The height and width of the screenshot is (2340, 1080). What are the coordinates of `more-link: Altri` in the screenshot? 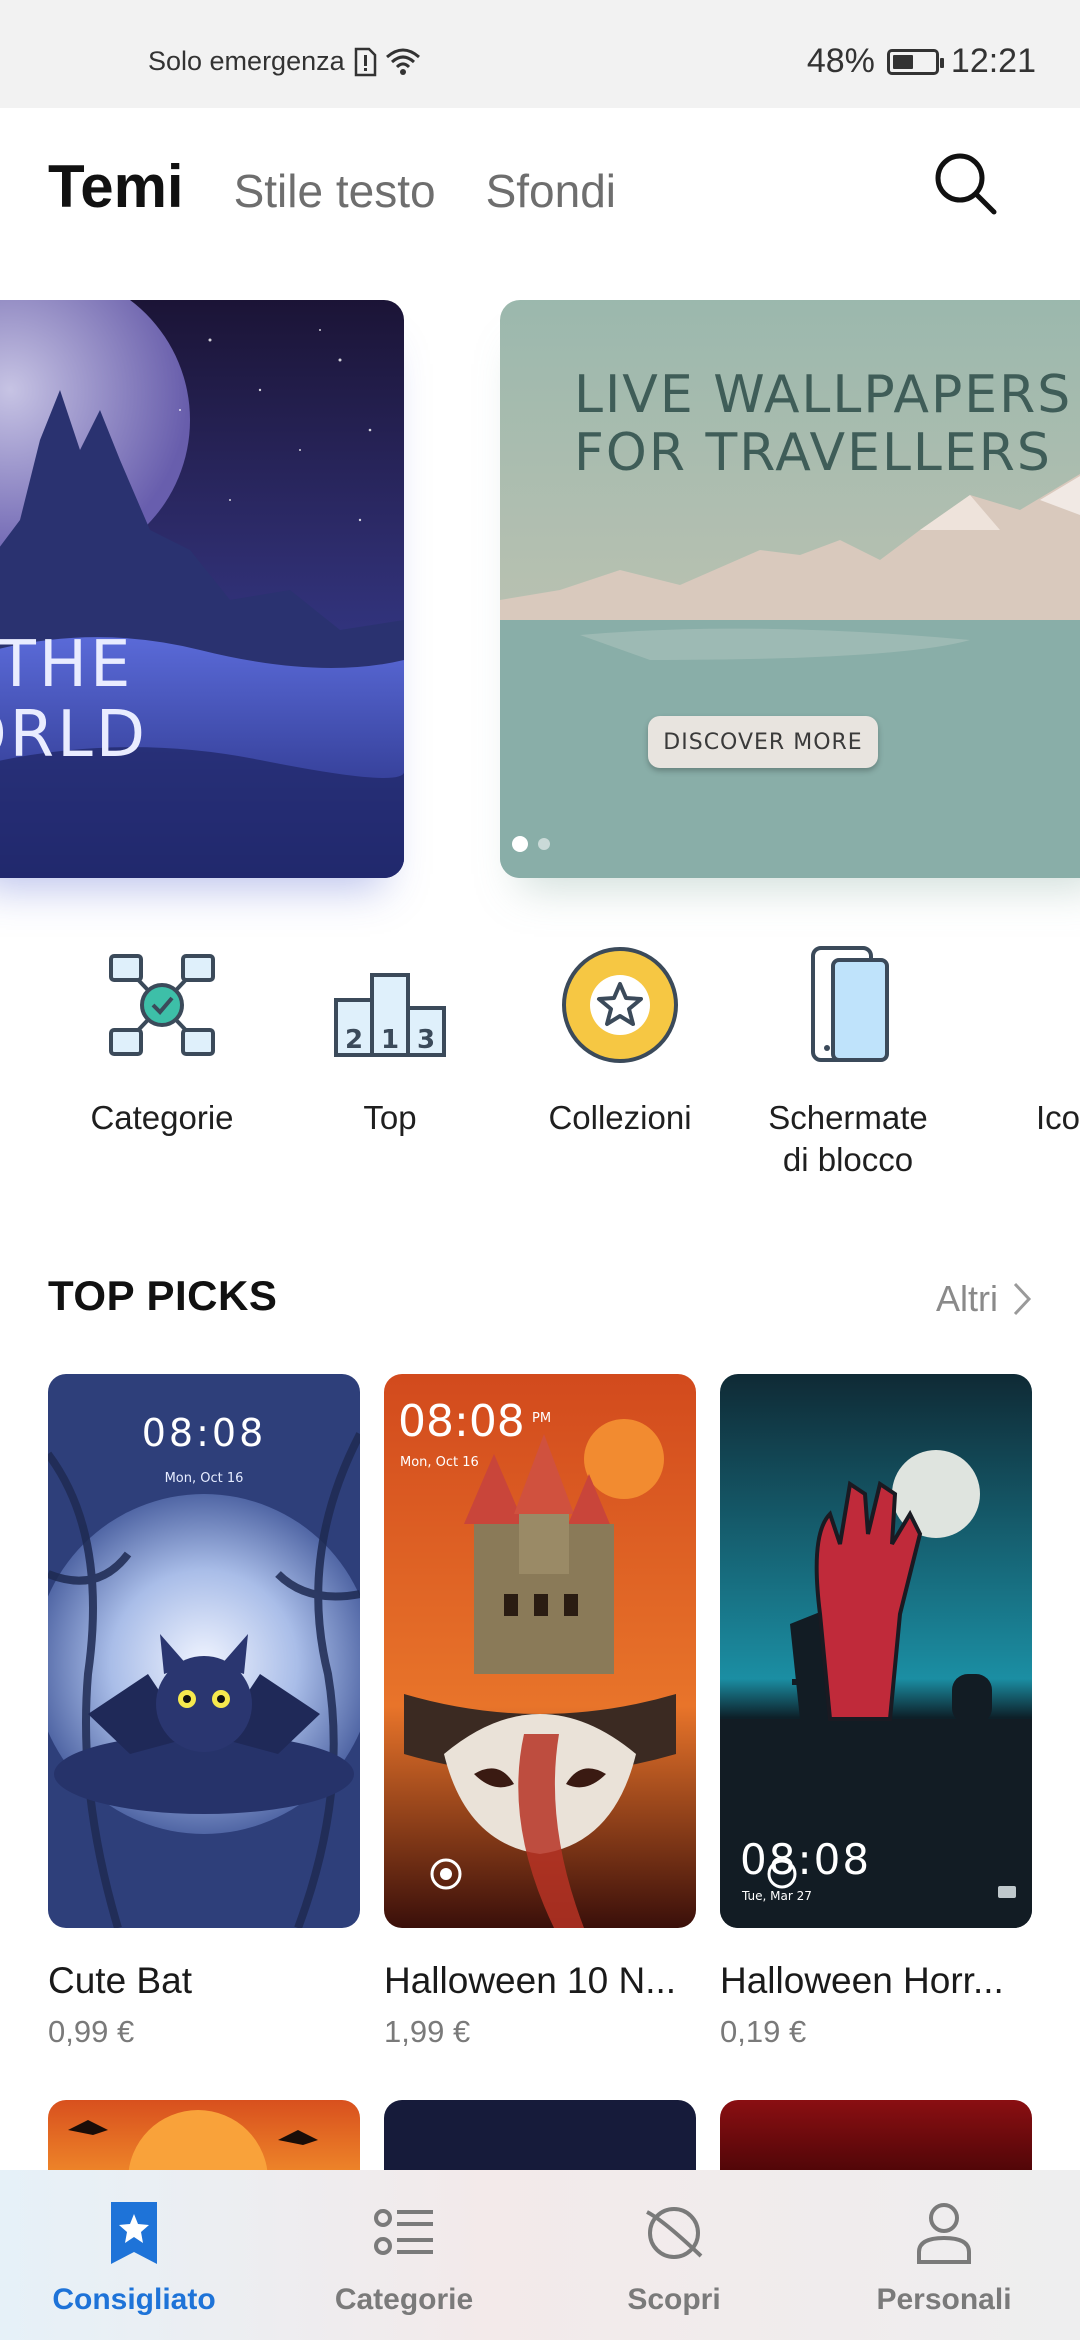 It's located at (984, 1299).